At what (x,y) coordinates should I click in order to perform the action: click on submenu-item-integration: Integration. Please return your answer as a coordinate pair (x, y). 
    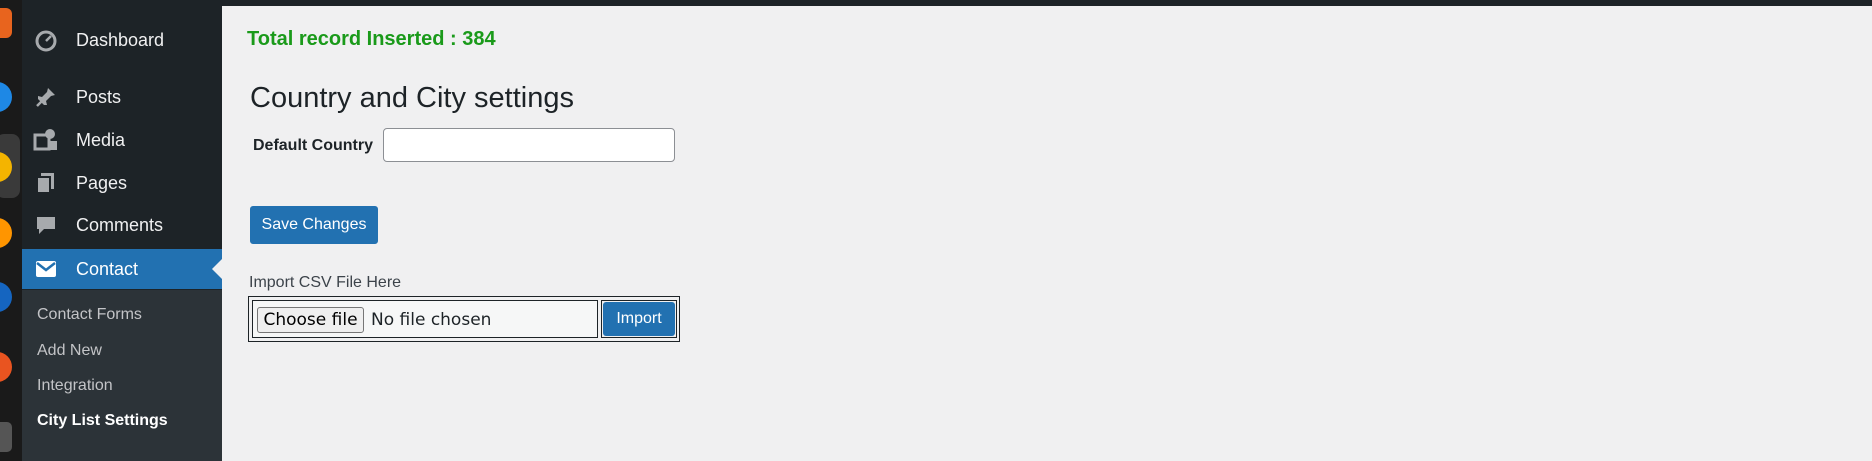
    Looking at the image, I should click on (75, 386).